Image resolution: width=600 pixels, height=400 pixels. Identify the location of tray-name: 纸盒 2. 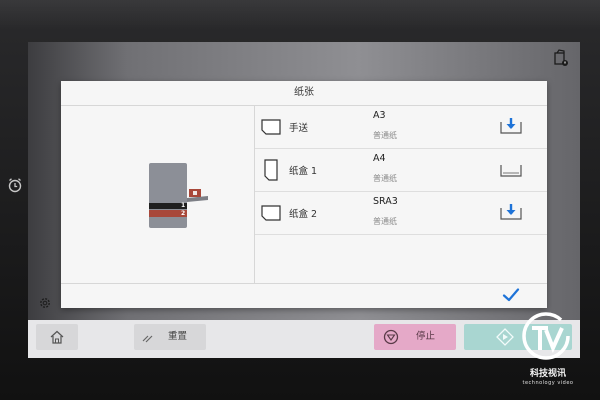
(303, 214).